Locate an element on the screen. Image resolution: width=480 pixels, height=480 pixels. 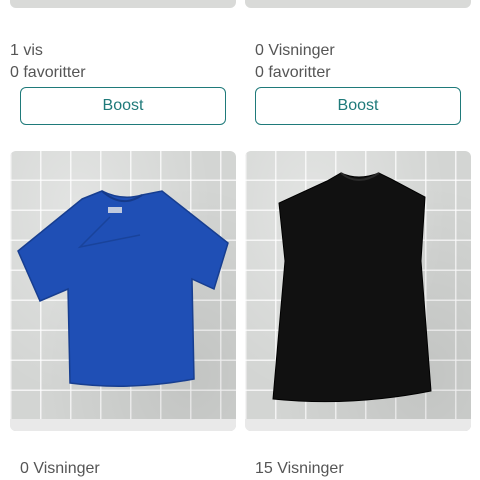
views-count: 15 Visninger is located at coordinates (299, 468).